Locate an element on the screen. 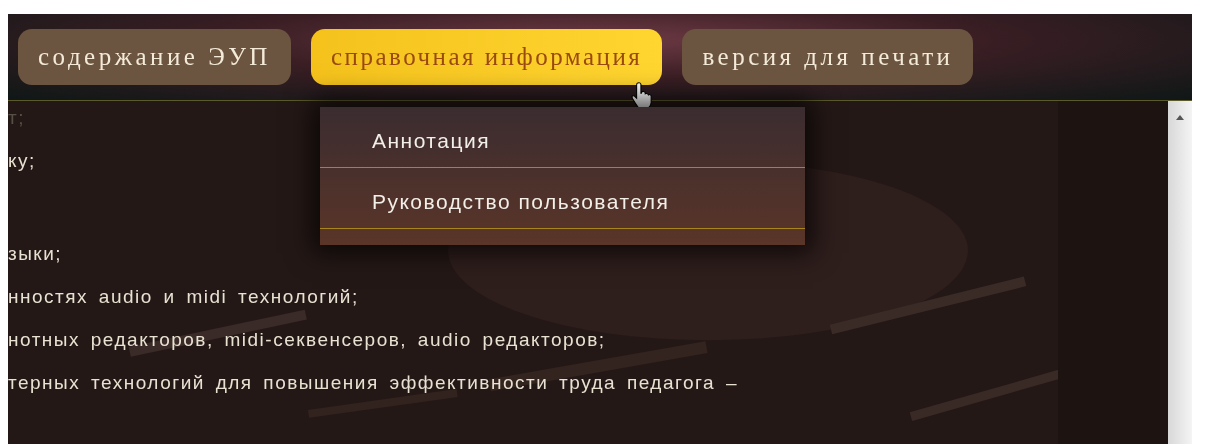  text-line: зыки; is located at coordinates (35, 254).